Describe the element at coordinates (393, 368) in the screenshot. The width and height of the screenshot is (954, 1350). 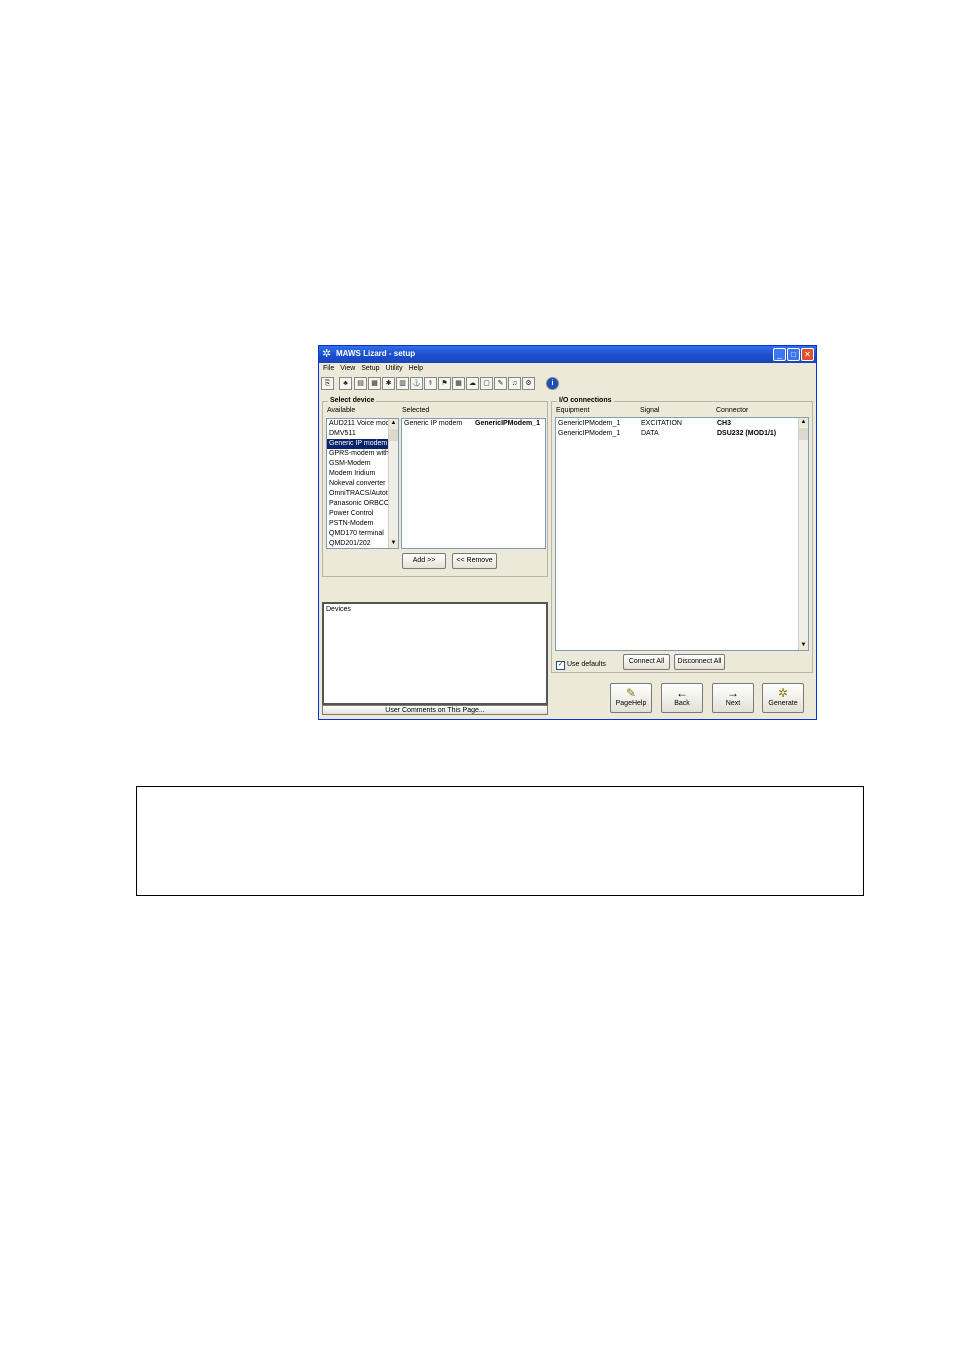
I see `menu-utility: Utility` at that location.